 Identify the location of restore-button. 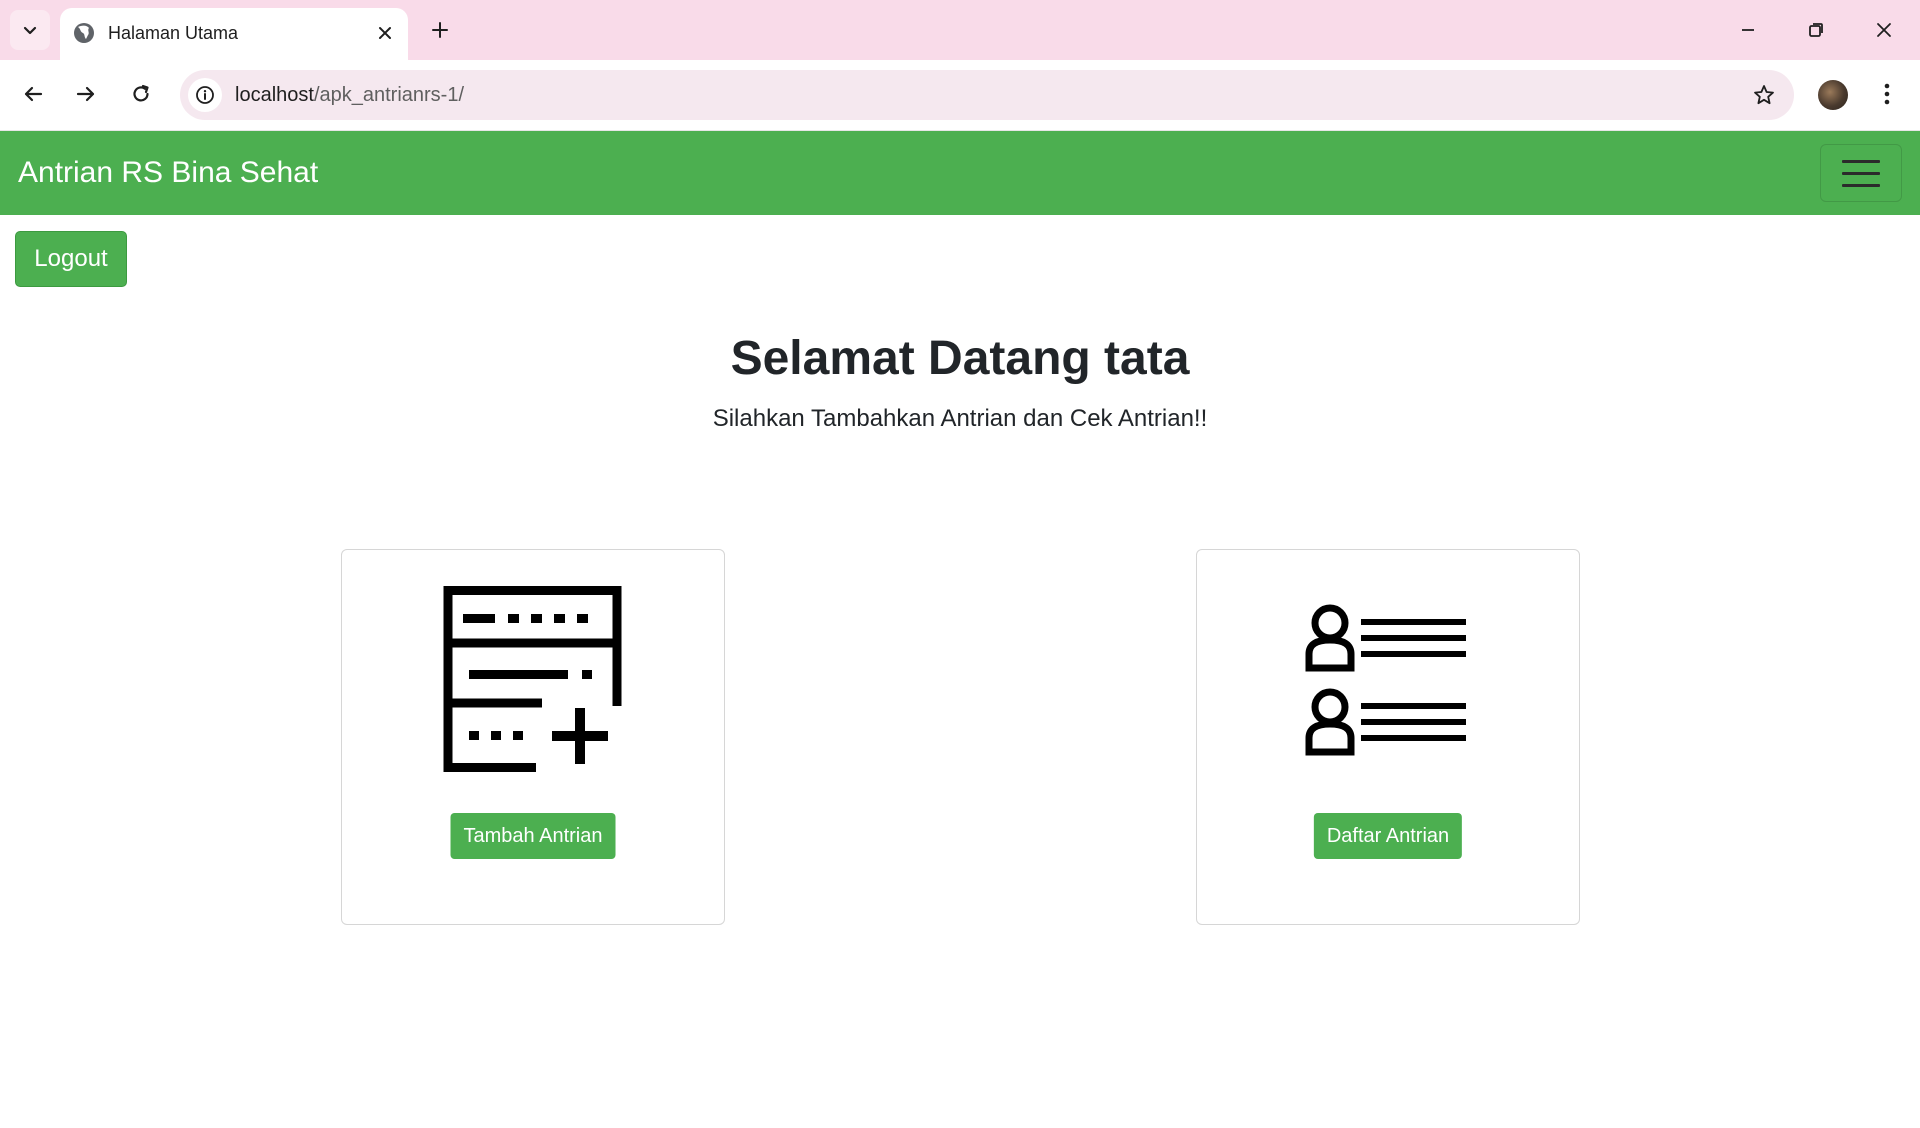
(1816, 30).